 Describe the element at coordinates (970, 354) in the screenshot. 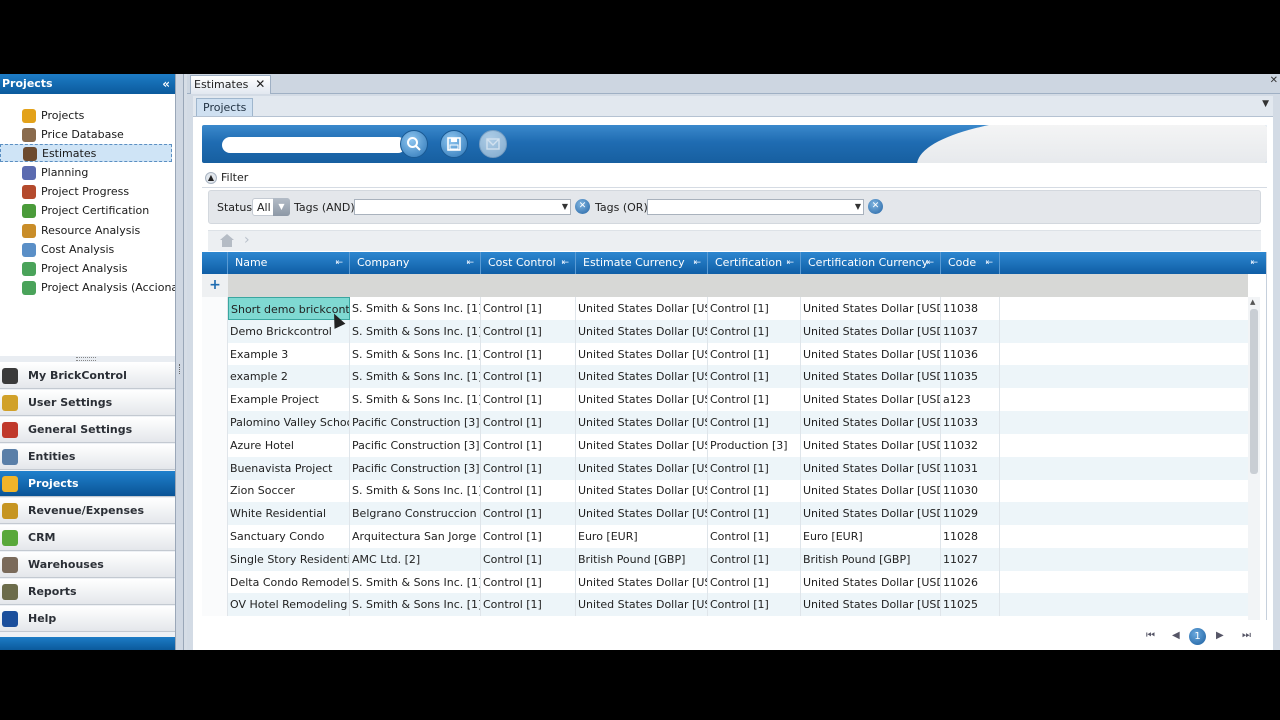

I see `cell-code: 11036` at that location.